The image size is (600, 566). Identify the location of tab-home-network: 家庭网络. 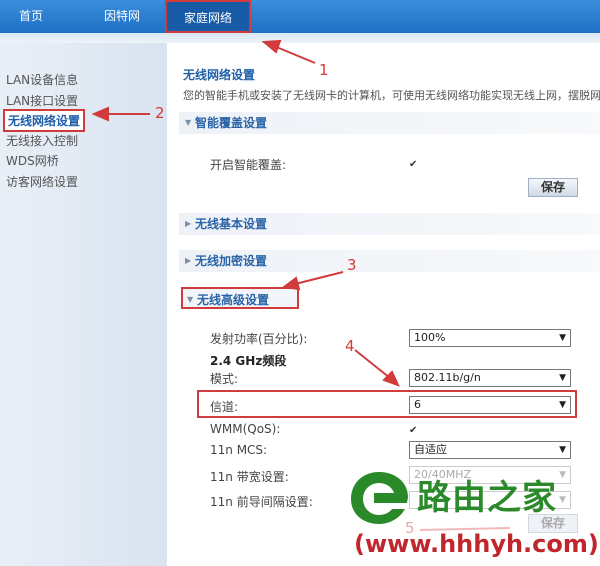
(208, 16).